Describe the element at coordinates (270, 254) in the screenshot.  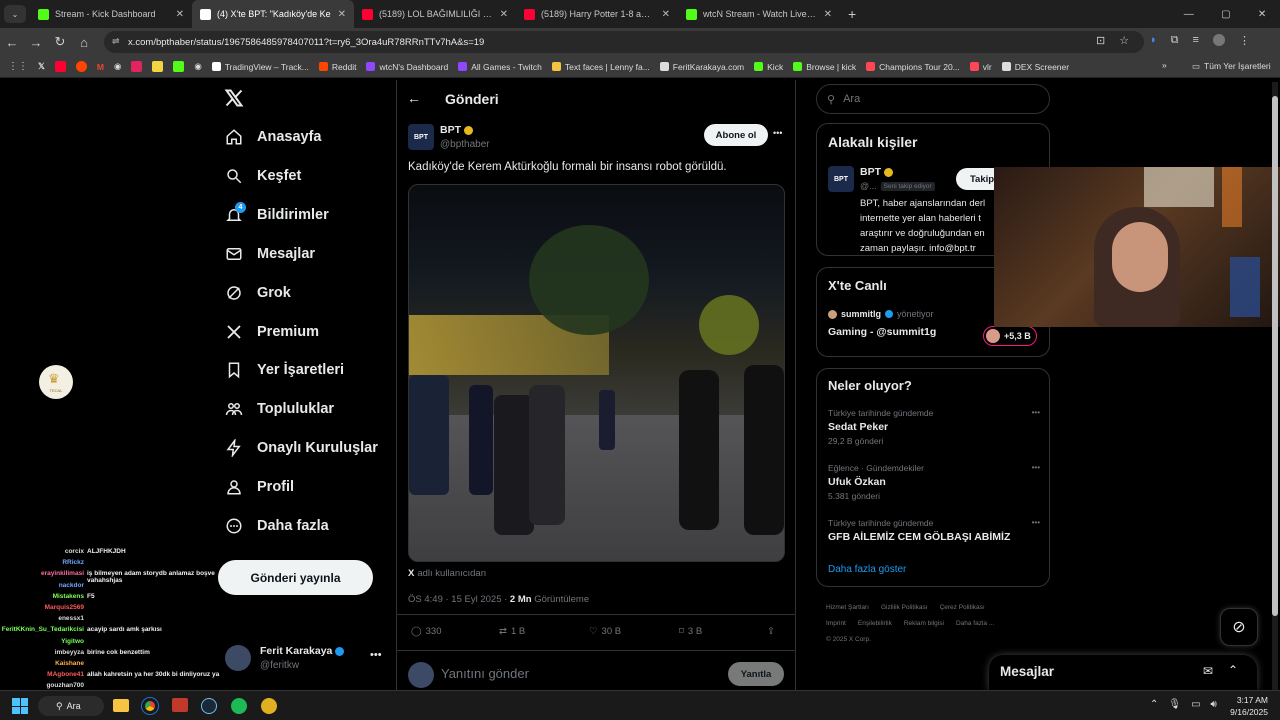
I see `sidebar-item-mesajlar: Mesajlar` at that location.